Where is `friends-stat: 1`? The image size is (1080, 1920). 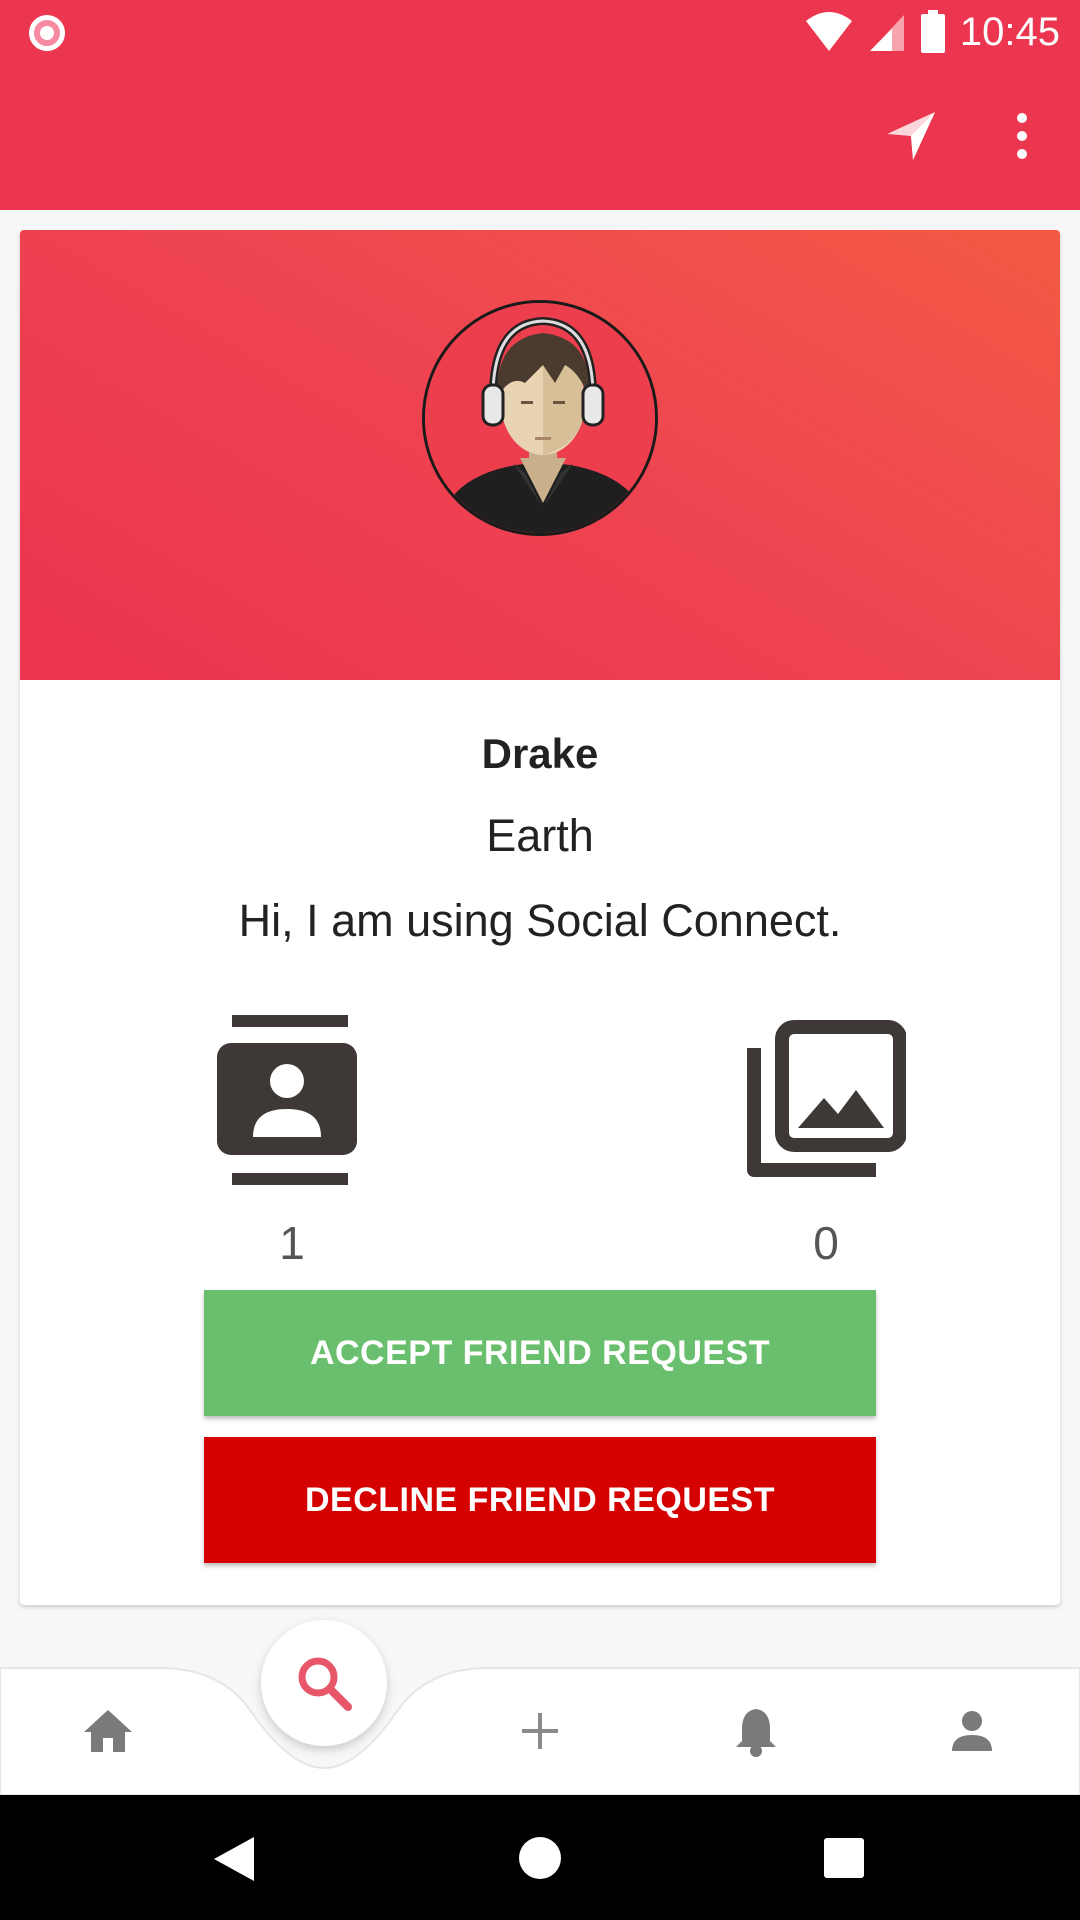 friends-stat: 1 is located at coordinates (292, 1140).